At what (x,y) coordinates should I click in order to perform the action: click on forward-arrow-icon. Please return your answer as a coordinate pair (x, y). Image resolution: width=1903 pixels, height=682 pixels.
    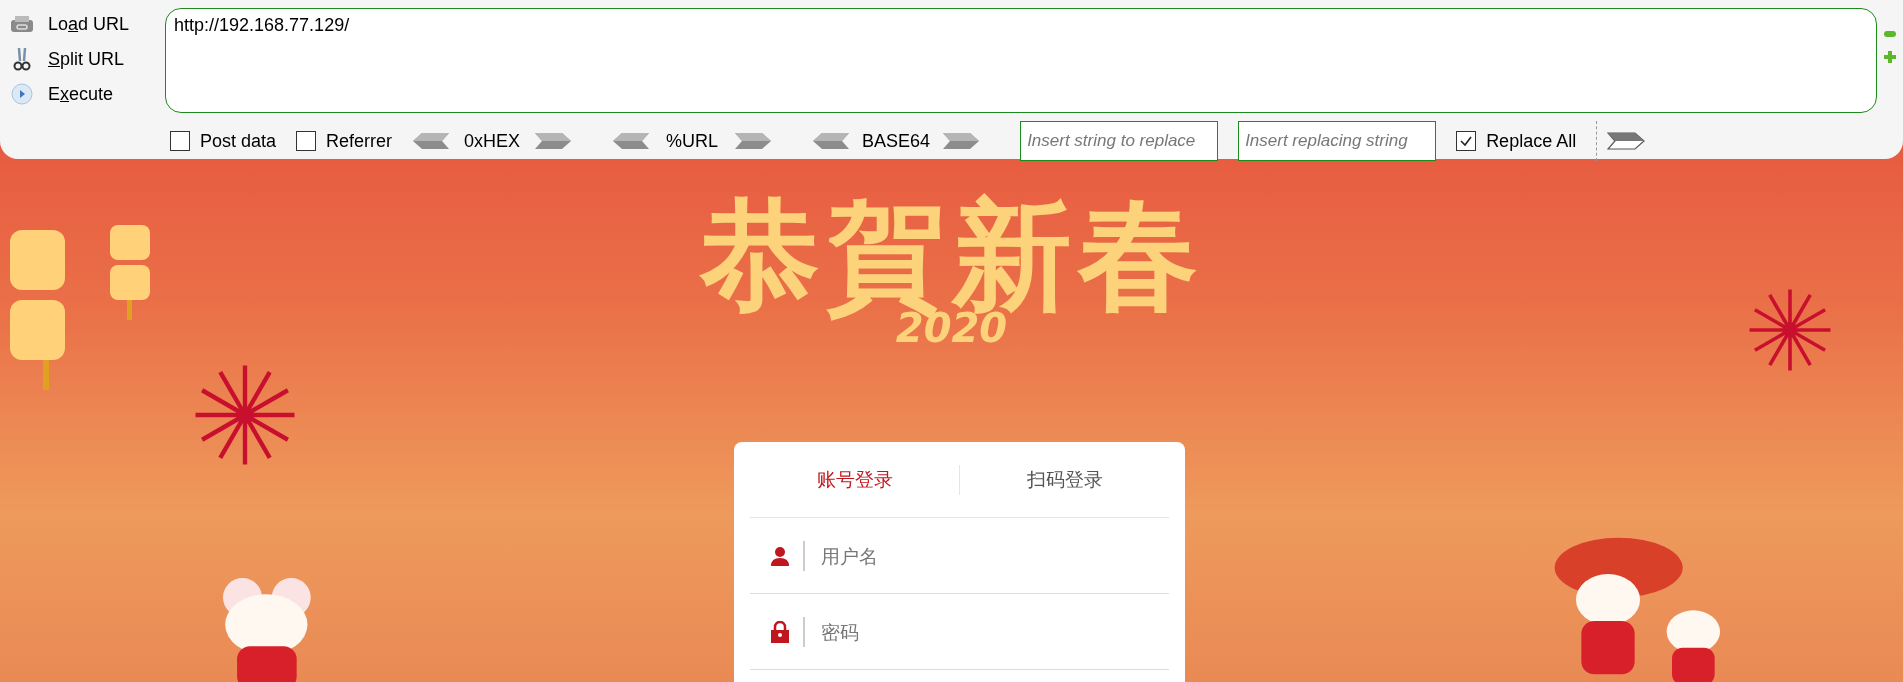
    Looking at the image, I should click on (1626, 141).